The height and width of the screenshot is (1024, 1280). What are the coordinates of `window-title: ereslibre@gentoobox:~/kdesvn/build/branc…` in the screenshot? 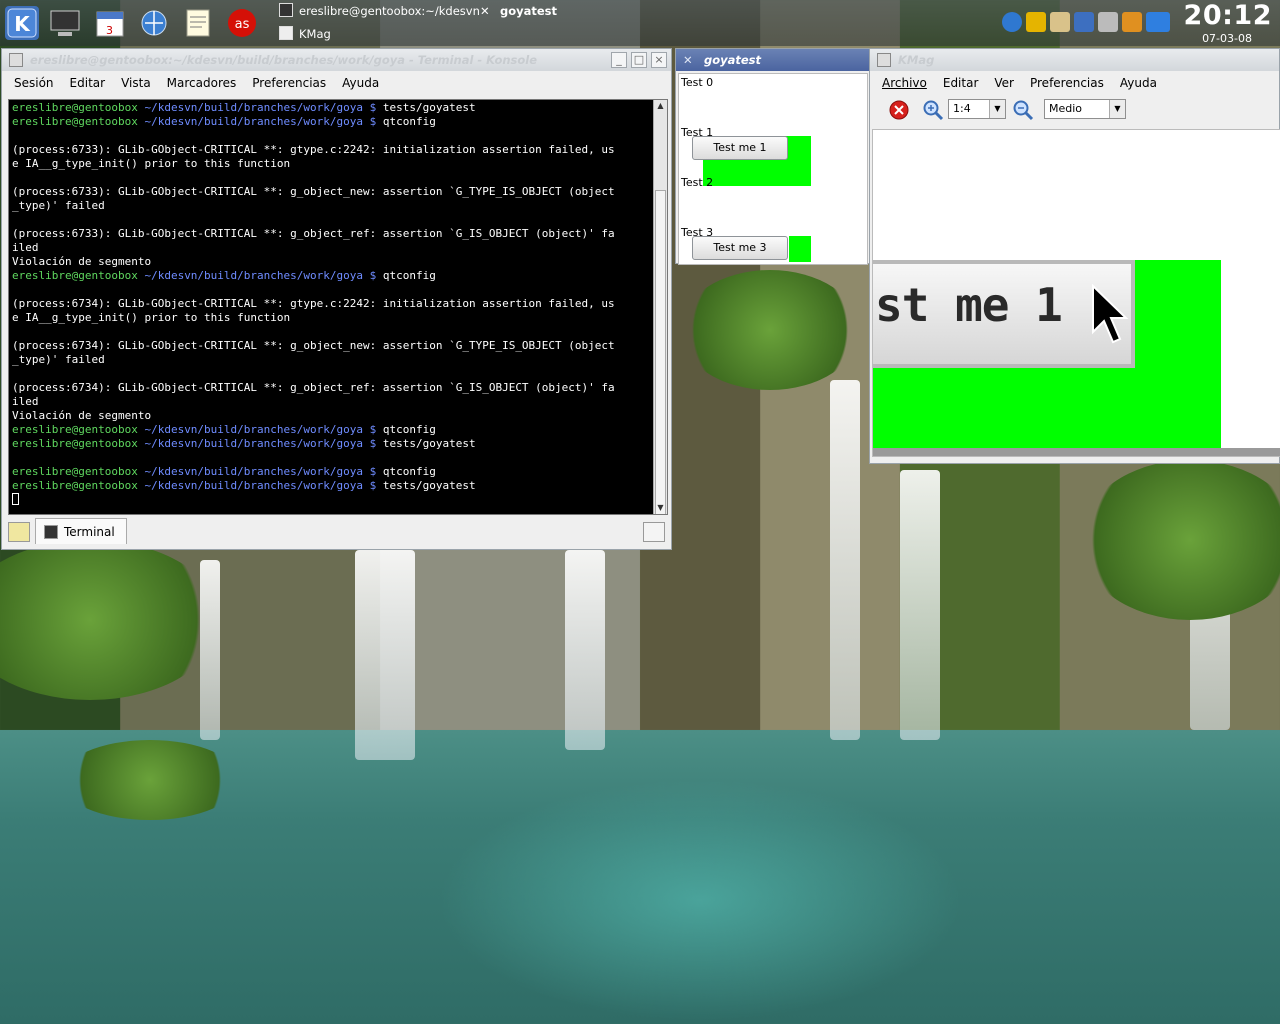 It's located at (284, 60).